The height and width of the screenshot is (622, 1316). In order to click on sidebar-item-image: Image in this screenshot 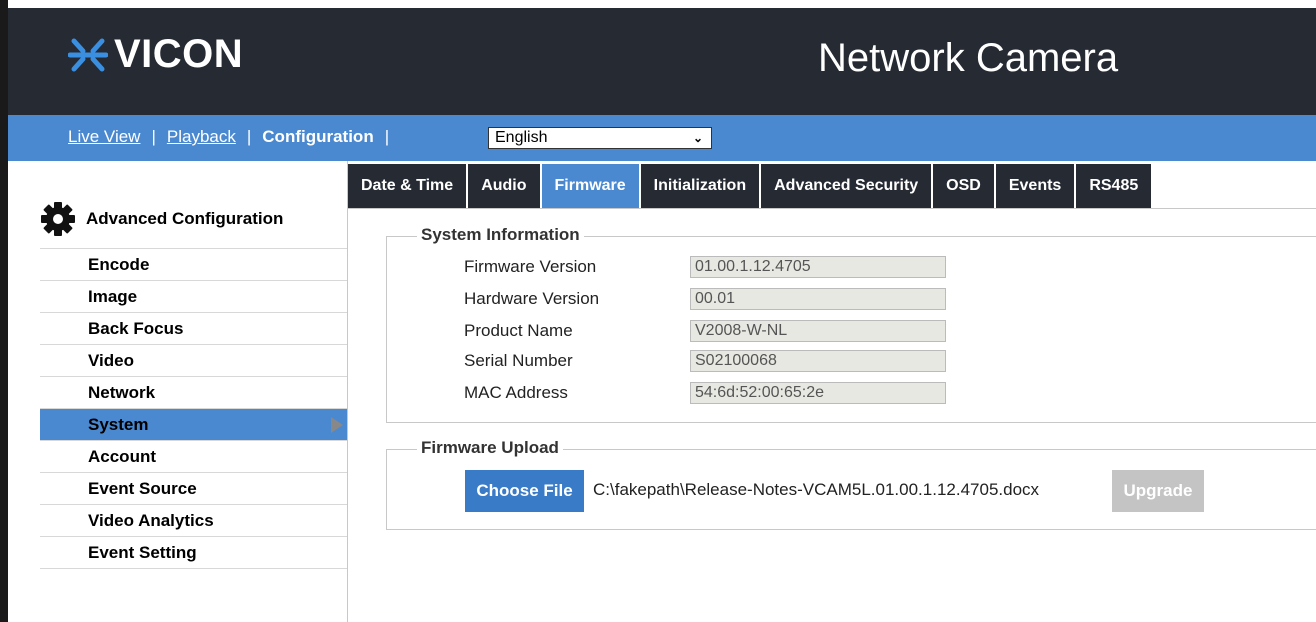, I will do `click(193, 297)`.